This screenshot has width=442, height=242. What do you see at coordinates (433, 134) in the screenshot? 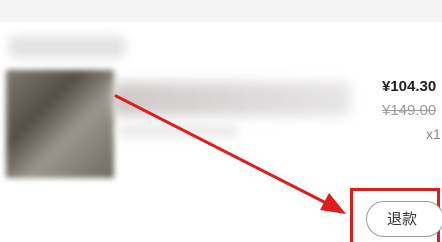
I see `product-quantity: x1` at bounding box center [433, 134].